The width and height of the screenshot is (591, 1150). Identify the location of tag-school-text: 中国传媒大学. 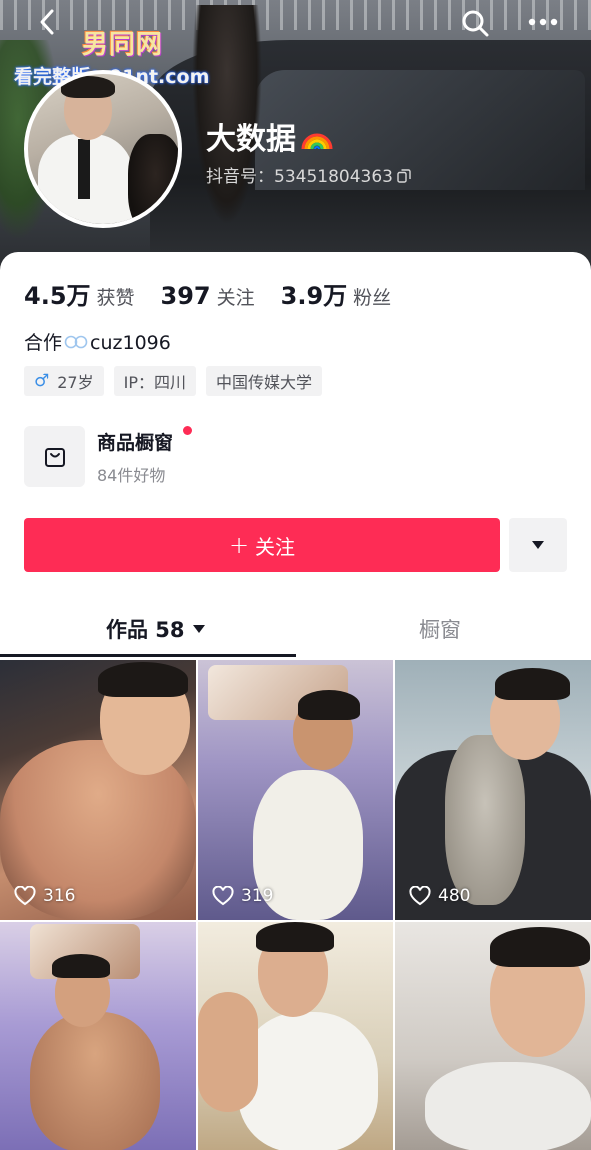
(264, 382).